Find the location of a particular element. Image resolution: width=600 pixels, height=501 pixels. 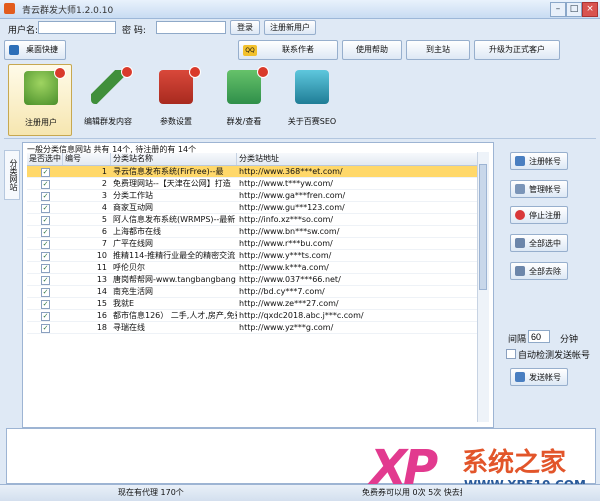

table-row: ✓ 2 免费理网站--【天津在公网】打造 http://www.t***yw.com/ is located at coordinates (258, 184).